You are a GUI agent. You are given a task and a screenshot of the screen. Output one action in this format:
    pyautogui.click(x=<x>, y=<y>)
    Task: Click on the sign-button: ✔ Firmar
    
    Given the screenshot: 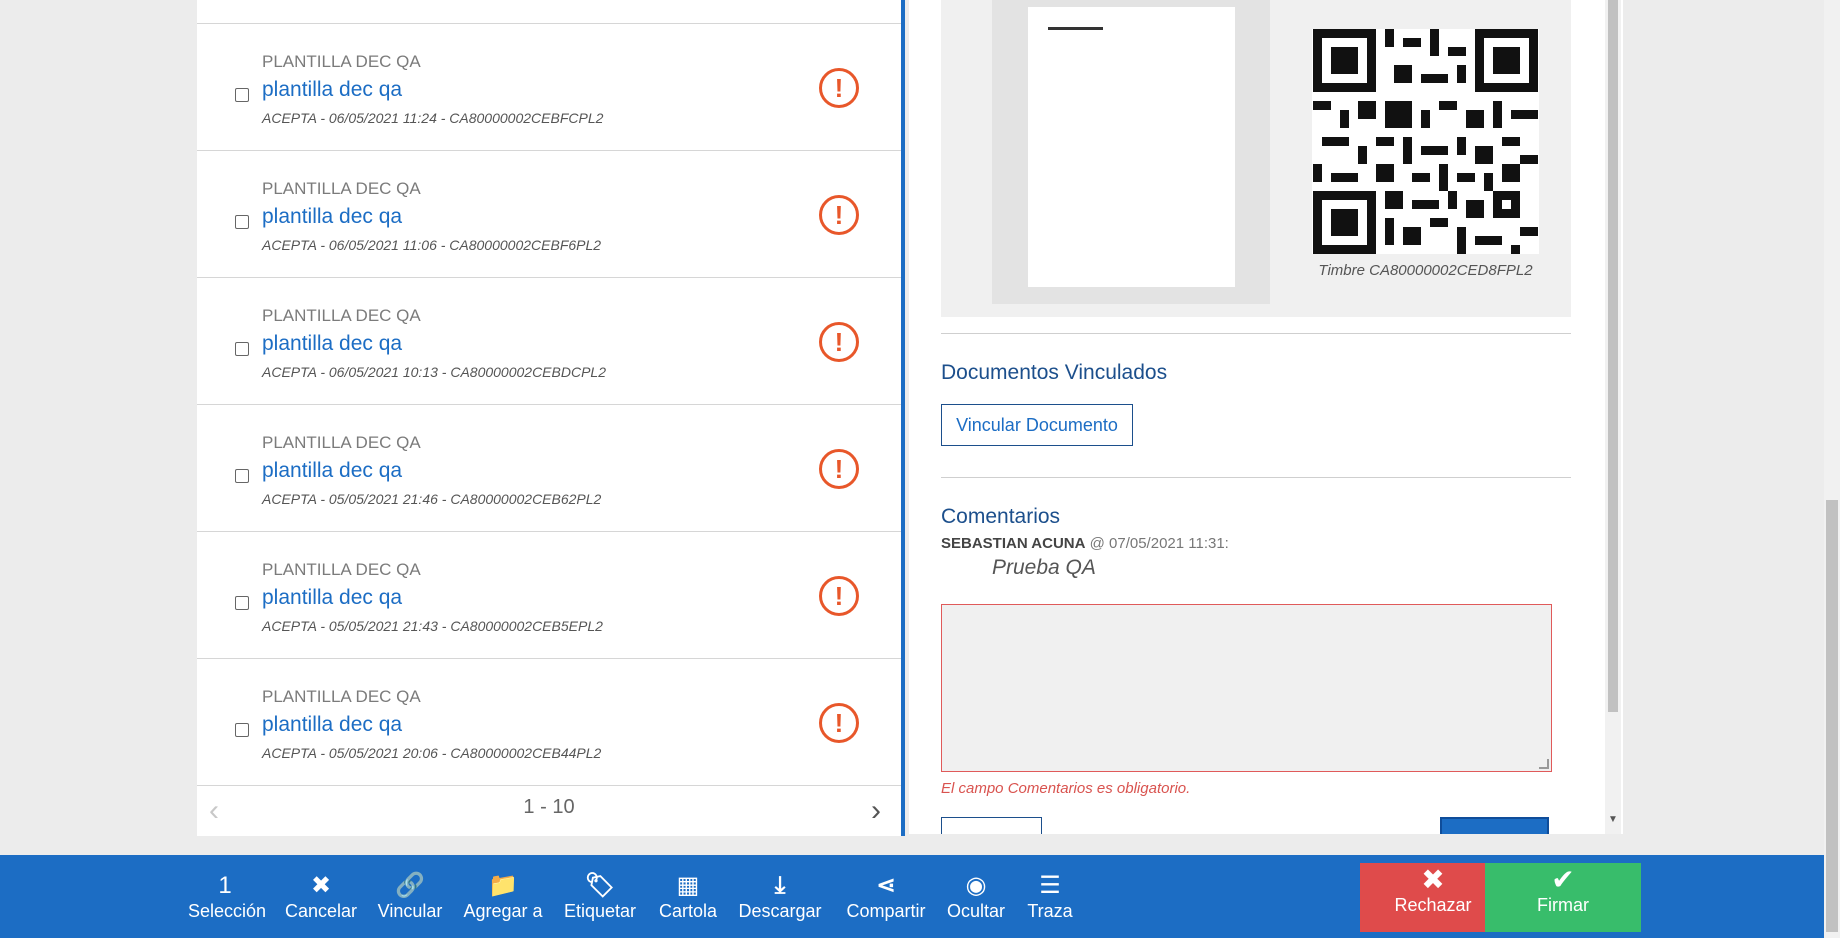 What is the action you would take?
    pyautogui.click(x=1563, y=897)
    